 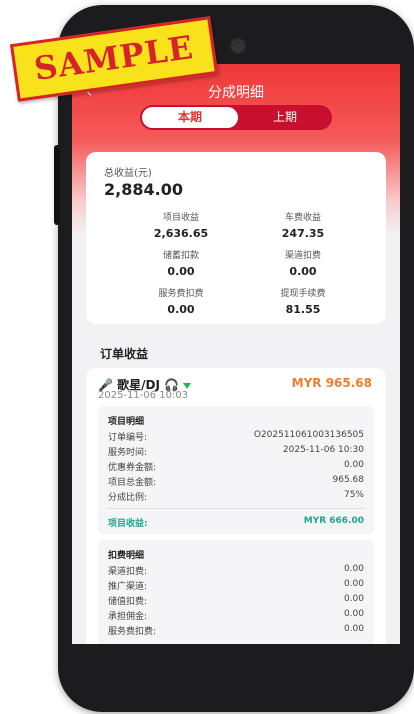 I want to click on tab-current-period: 本期, so click(x=190, y=117).